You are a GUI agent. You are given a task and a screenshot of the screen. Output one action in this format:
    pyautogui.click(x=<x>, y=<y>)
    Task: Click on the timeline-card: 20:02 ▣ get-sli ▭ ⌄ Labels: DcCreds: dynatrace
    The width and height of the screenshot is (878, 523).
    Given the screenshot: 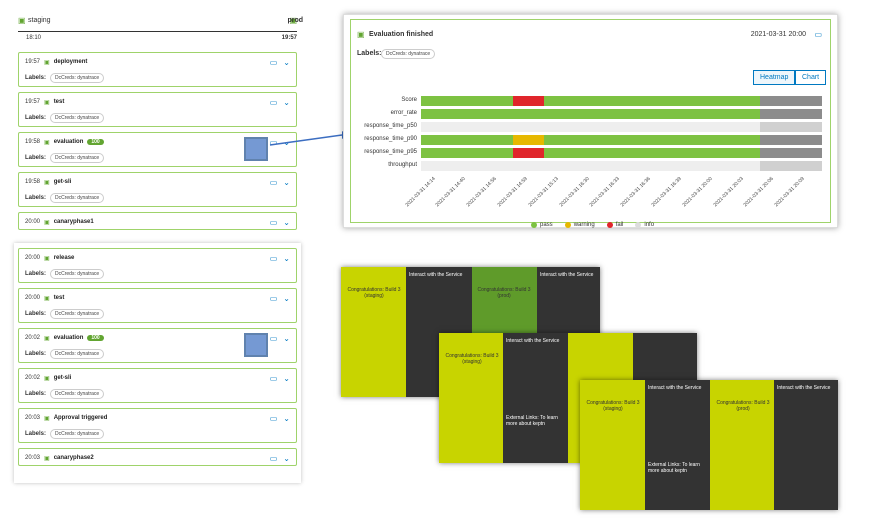 What is the action you would take?
    pyautogui.click(x=157, y=385)
    